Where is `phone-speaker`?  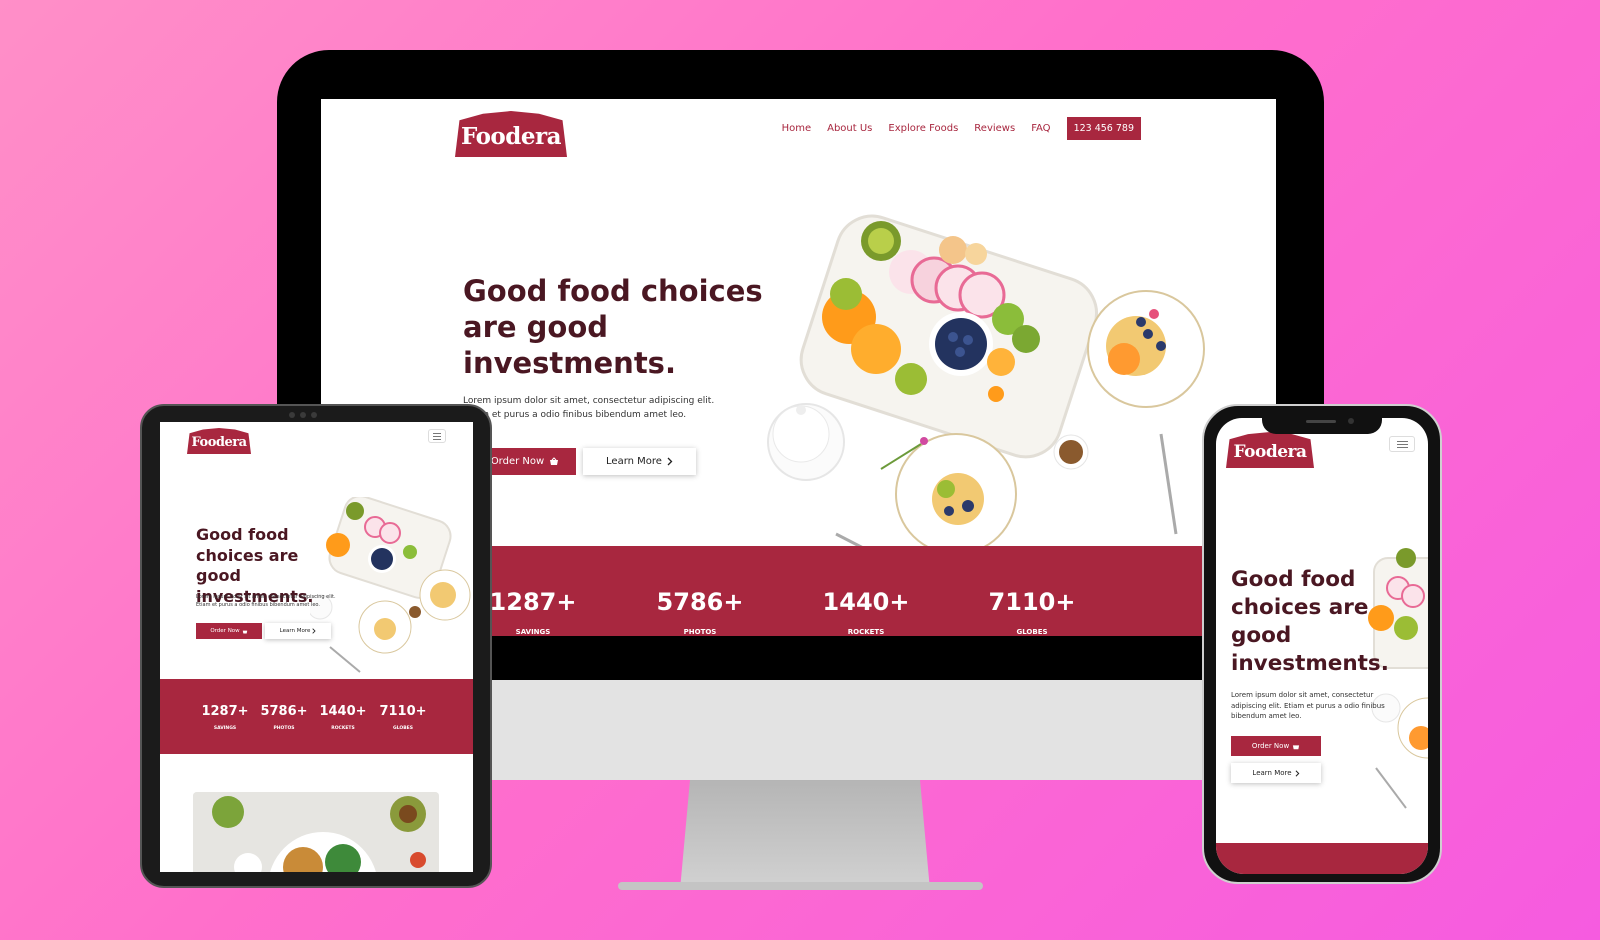
phone-speaker is located at coordinates (1321, 421).